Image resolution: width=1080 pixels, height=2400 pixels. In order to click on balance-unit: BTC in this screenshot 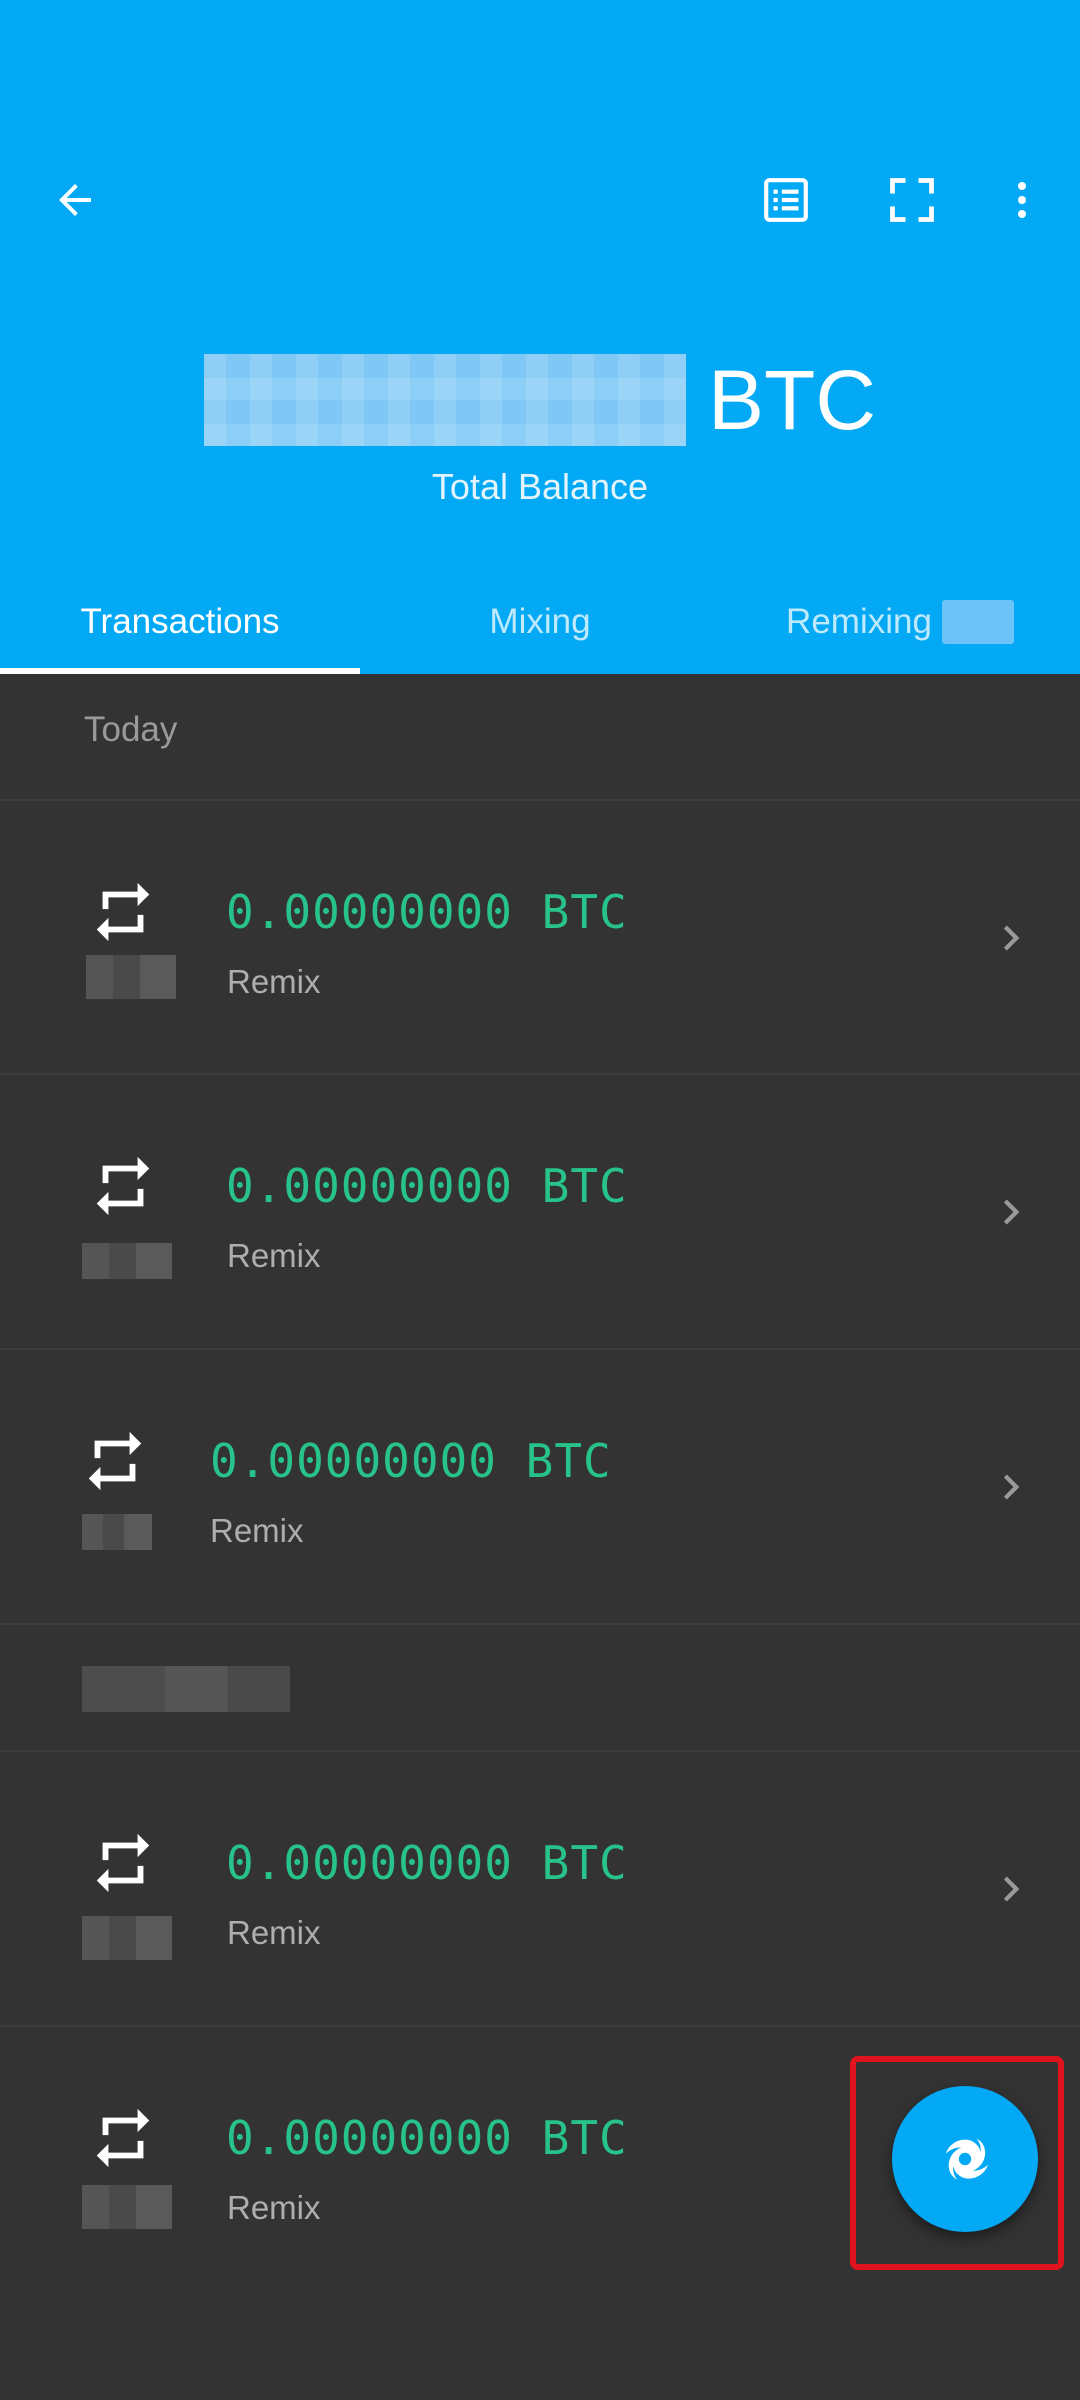, I will do `click(792, 400)`.